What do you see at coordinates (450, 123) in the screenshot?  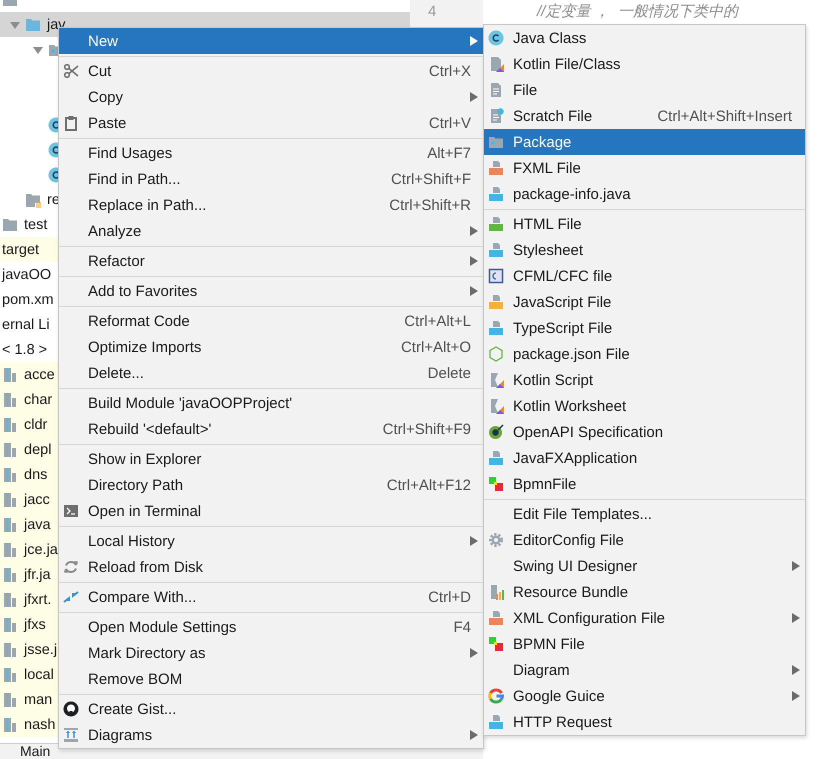 I see `shortcut-label: Ctrl+V` at bounding box center [450, 123].